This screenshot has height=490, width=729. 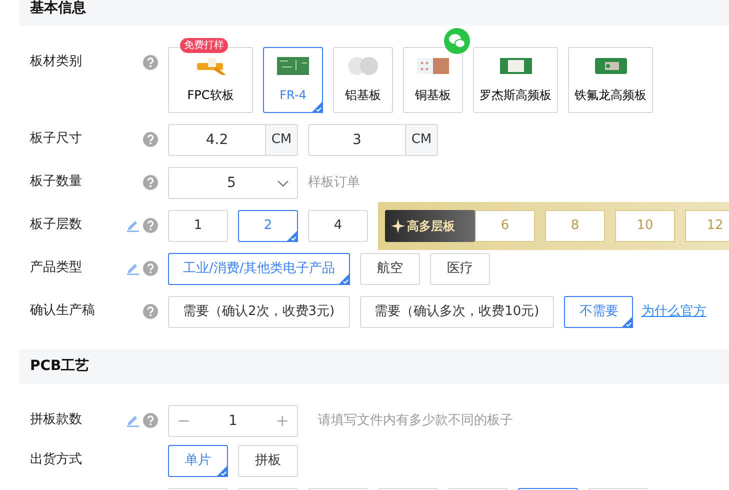 What do you see at coordinates (62, 310) in the screenshot?
I see `field-label: 确认生产稿` at bounding box center [62, 310].